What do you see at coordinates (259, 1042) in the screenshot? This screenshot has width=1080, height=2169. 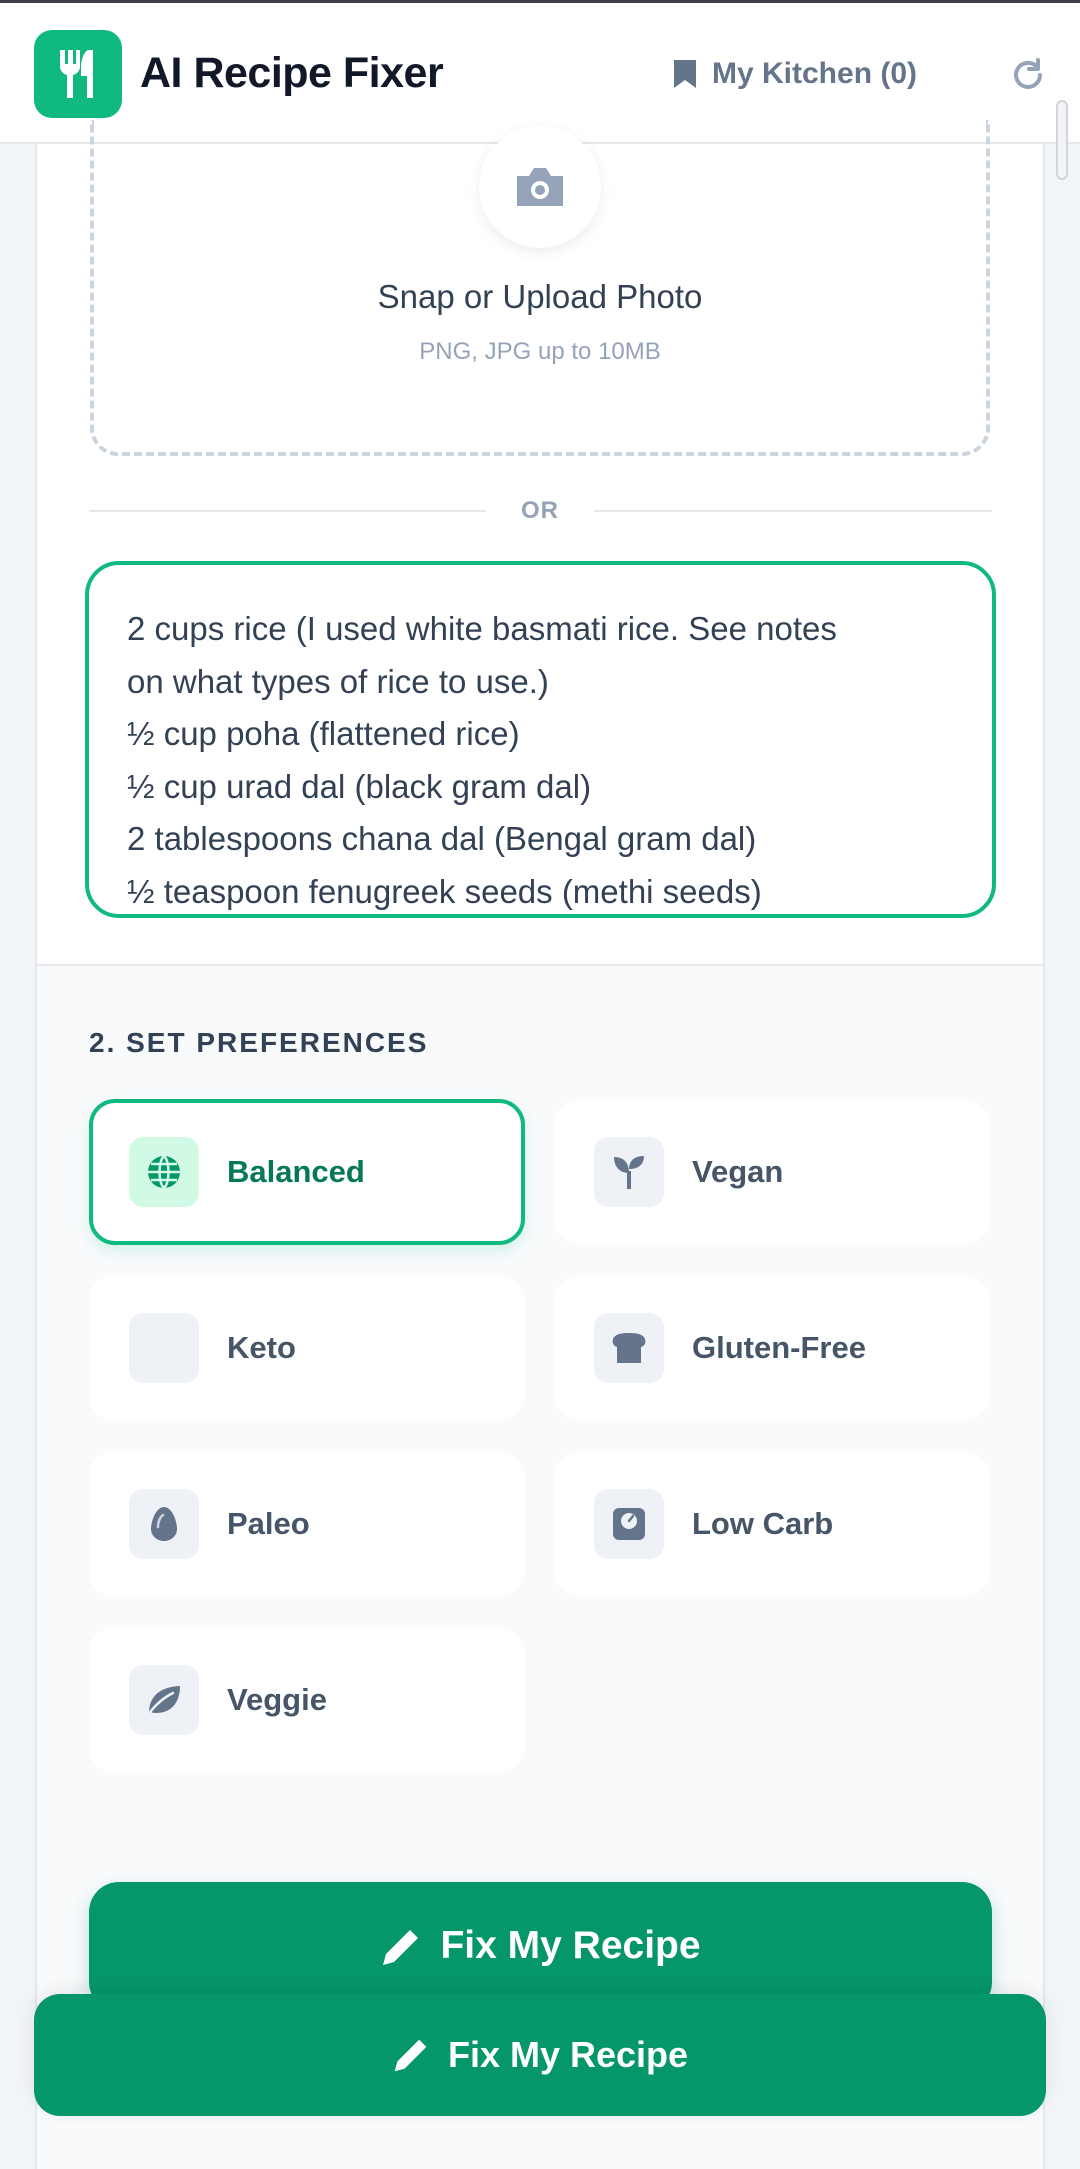 I see `preferences-heading: 2. SET PREFERENCES` at bounding box center [259, 1042].